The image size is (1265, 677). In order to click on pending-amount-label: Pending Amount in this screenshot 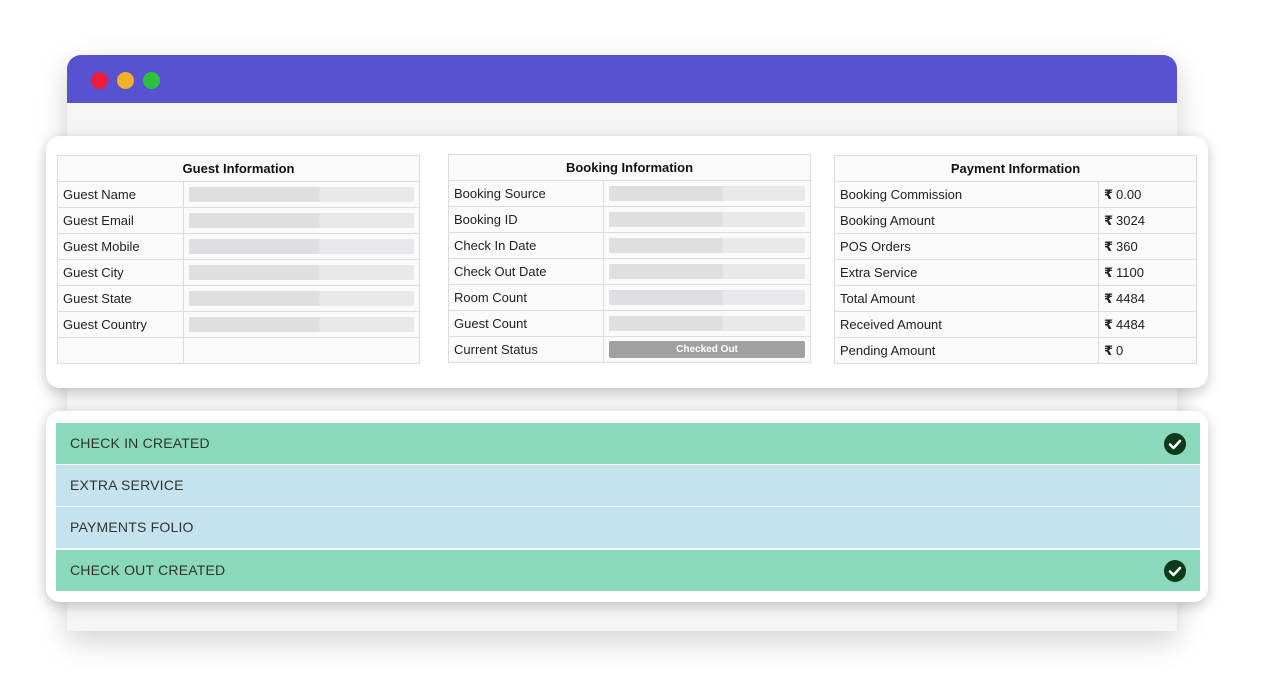, I will do `click(966, 350)`.